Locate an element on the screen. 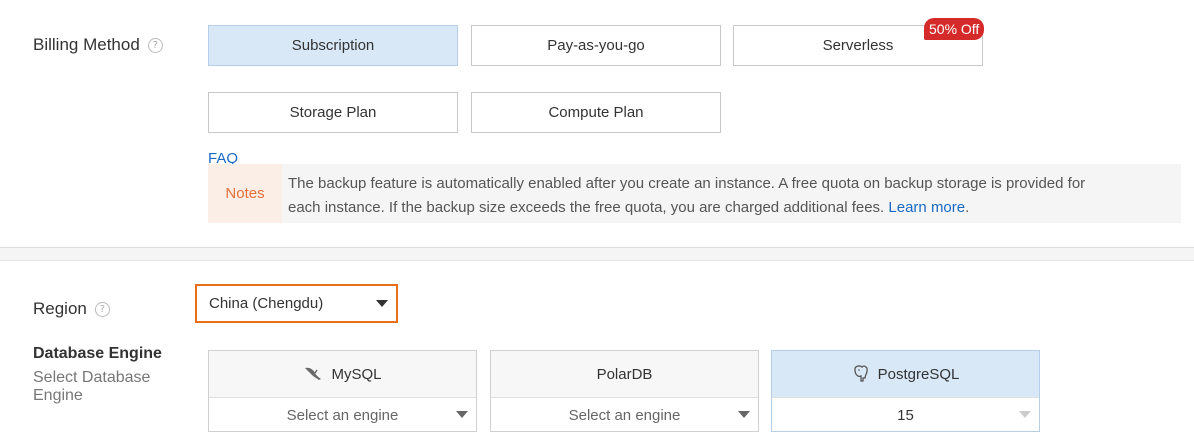  engine-head-polardb: PolarDB is located at coordinates (624, 374).